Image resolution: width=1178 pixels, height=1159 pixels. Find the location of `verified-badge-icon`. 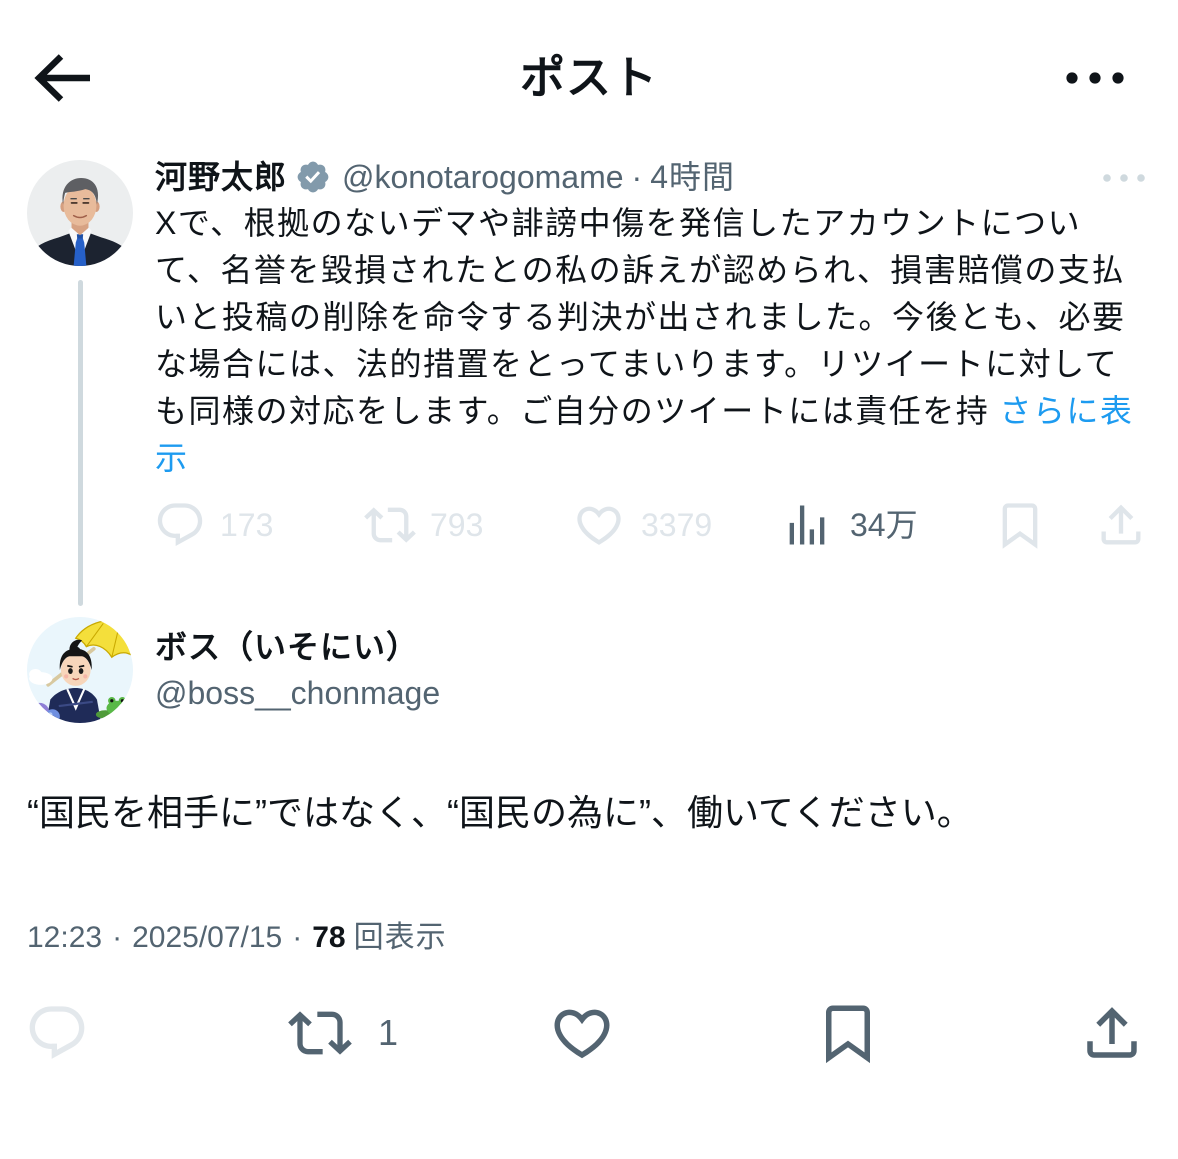

verified-badge-icon is located at coordinates (313, 177).